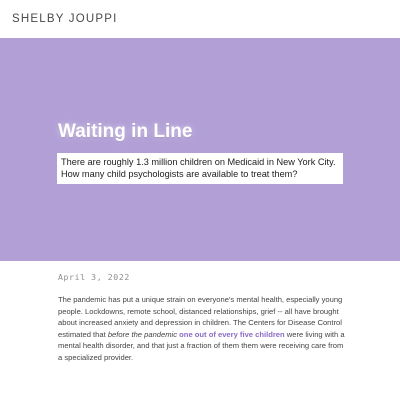 The height and width of the screenshot is (400, 400). Describe the element at coordinates (200, 19) in the screenshot. I see `site-header: SHELBY JOUPPI` at that location.